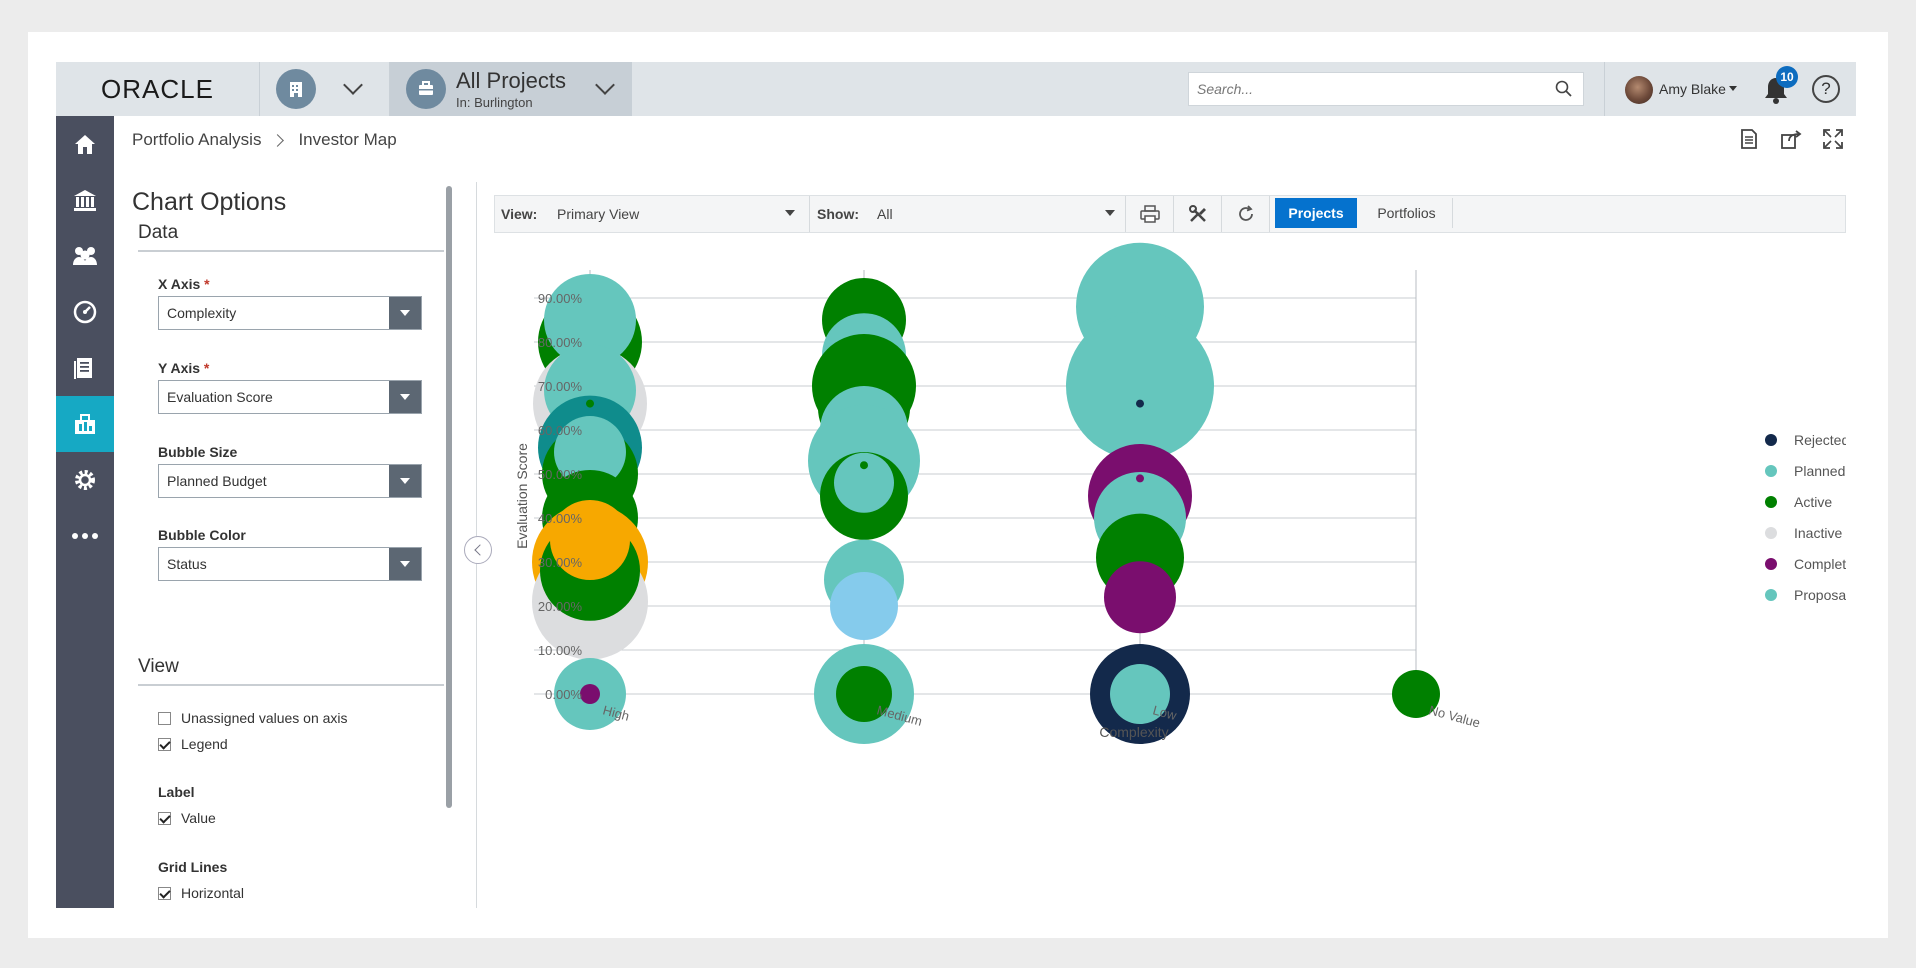 This screenshot has width=1916, height=968. I want to click on unassigned-values-label: Unassigned values on axis, so click(264, 718).